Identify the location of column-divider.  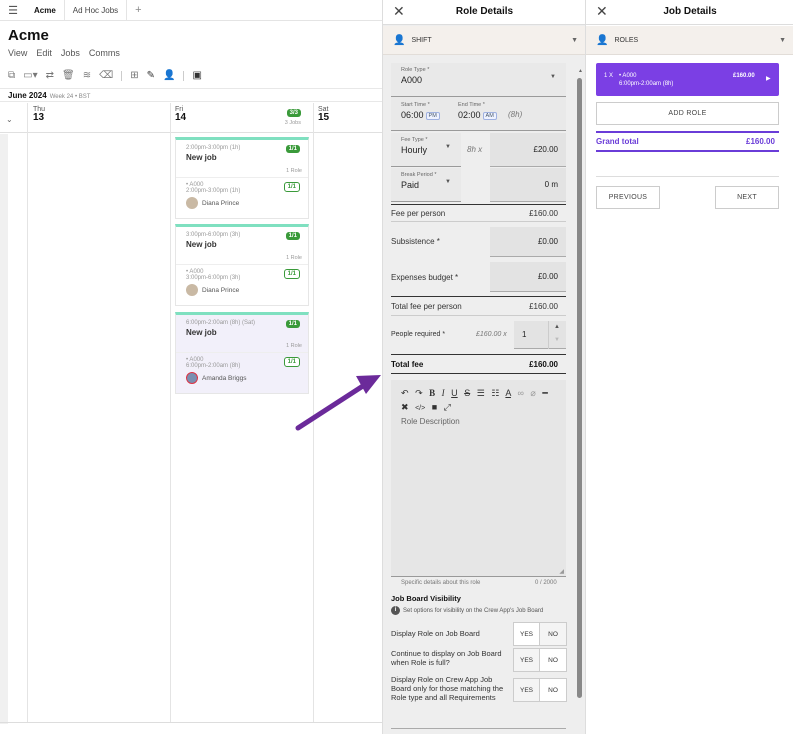
(170, 413).